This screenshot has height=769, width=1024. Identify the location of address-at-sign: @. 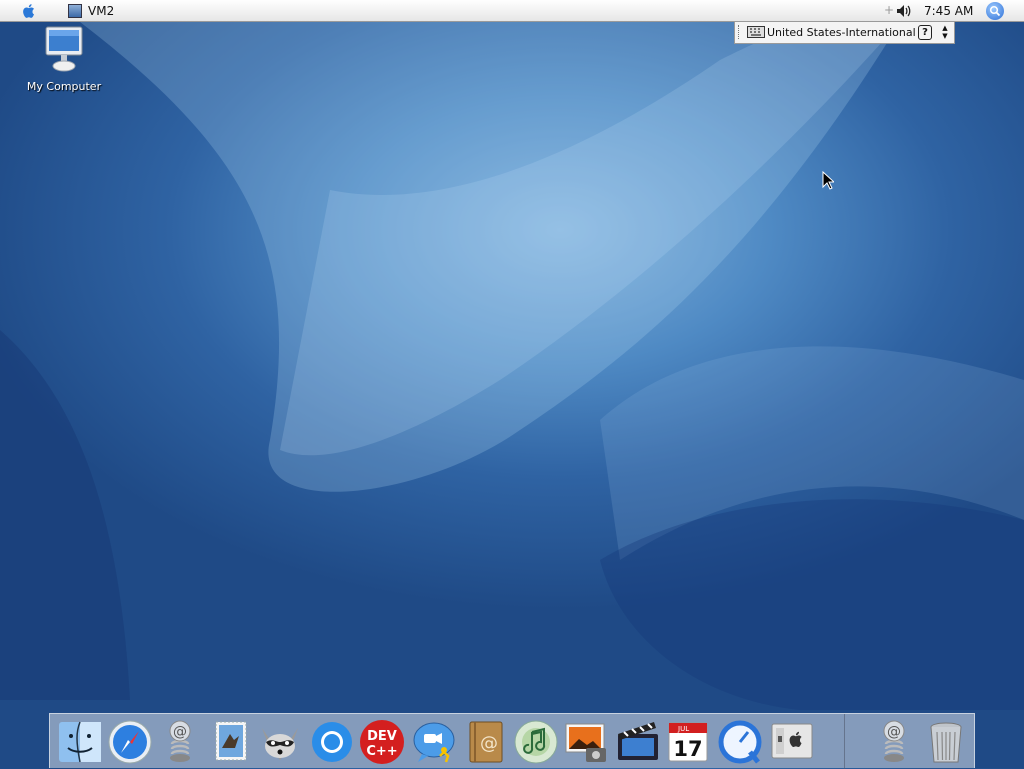
(489, 743).